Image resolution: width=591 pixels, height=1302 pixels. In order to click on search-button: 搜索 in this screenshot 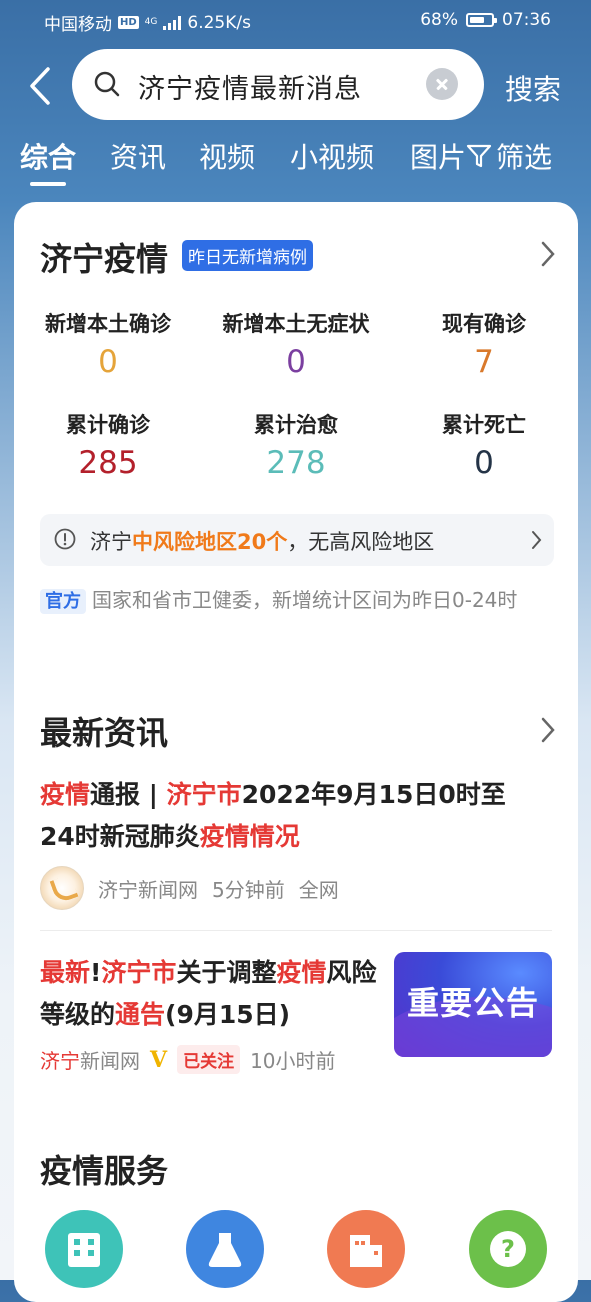, I will do `click(533, 88)`.